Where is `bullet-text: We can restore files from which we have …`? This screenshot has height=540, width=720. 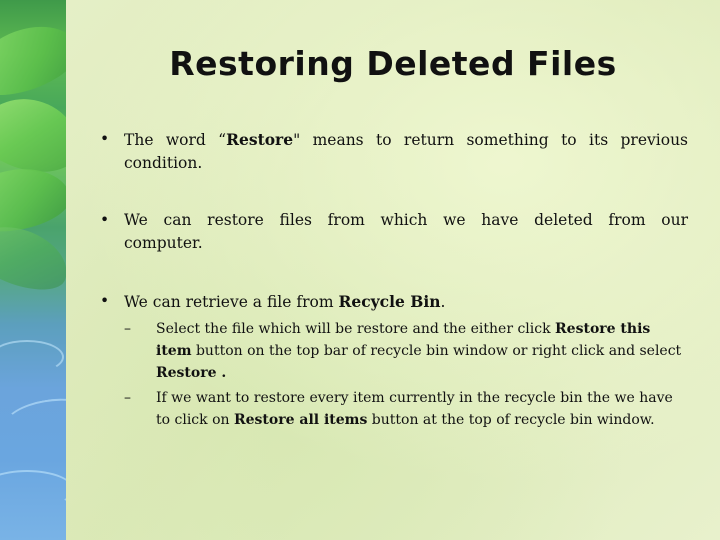 bullet-text: We can restore files from which we have … is located at coordinates (406, 231).